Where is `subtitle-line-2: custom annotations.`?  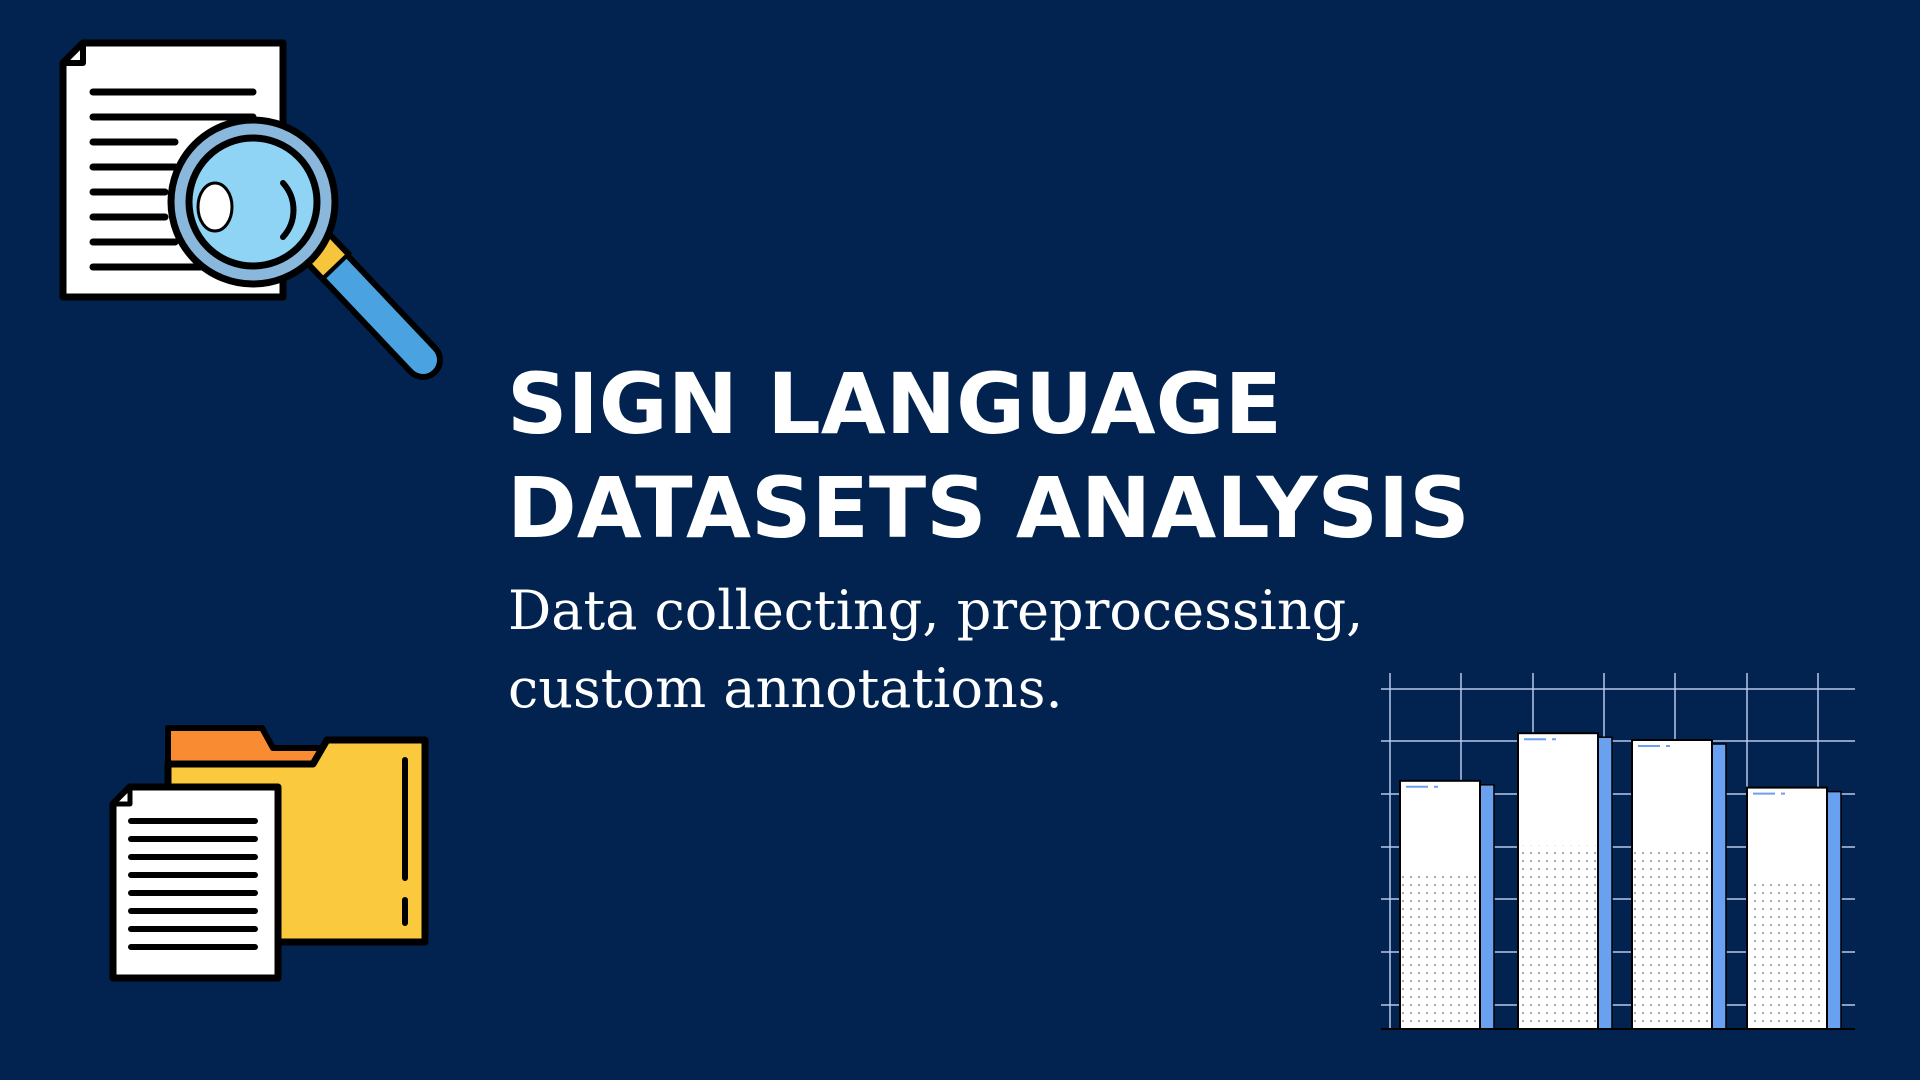 subtitle-line-2: custom annotations. is located at coordinates (785, 688).